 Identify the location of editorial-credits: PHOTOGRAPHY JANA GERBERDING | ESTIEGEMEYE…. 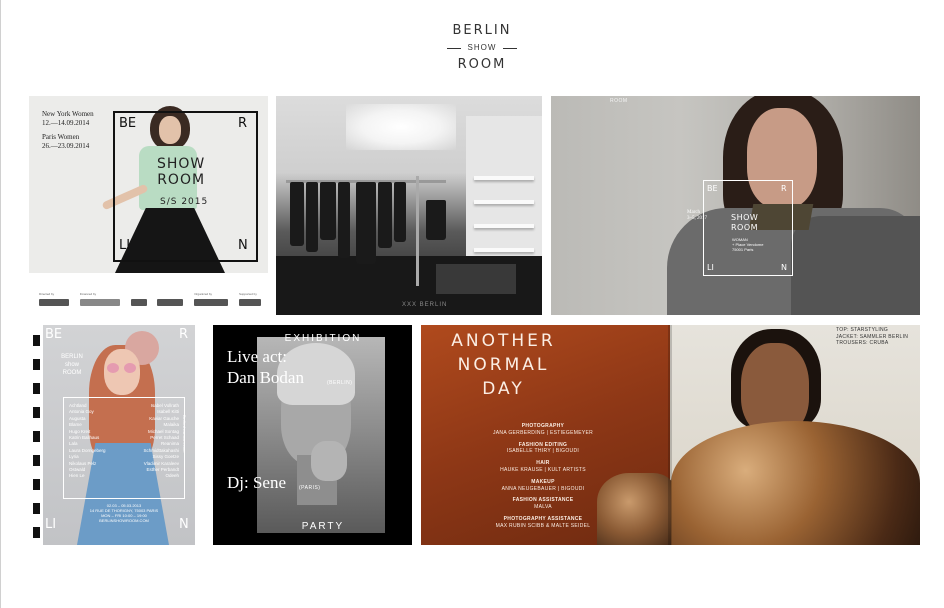
(543, 479).